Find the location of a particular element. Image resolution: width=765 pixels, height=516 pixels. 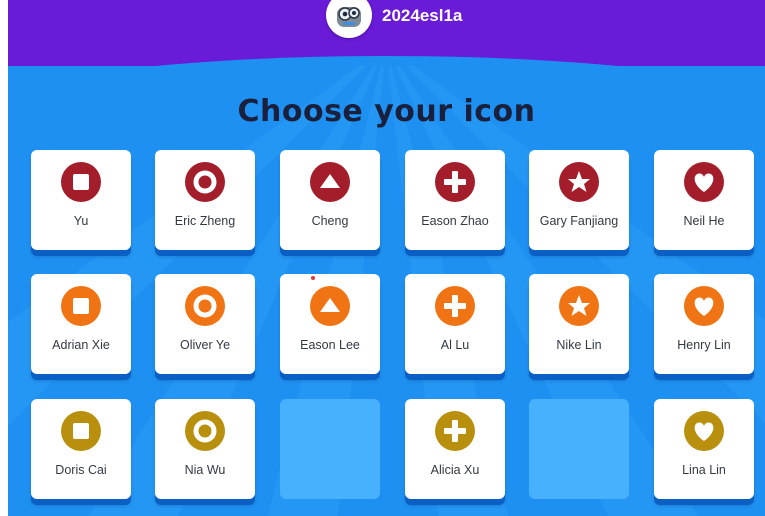

student-name: Alicia Xu is located at coordinates (455, 470).